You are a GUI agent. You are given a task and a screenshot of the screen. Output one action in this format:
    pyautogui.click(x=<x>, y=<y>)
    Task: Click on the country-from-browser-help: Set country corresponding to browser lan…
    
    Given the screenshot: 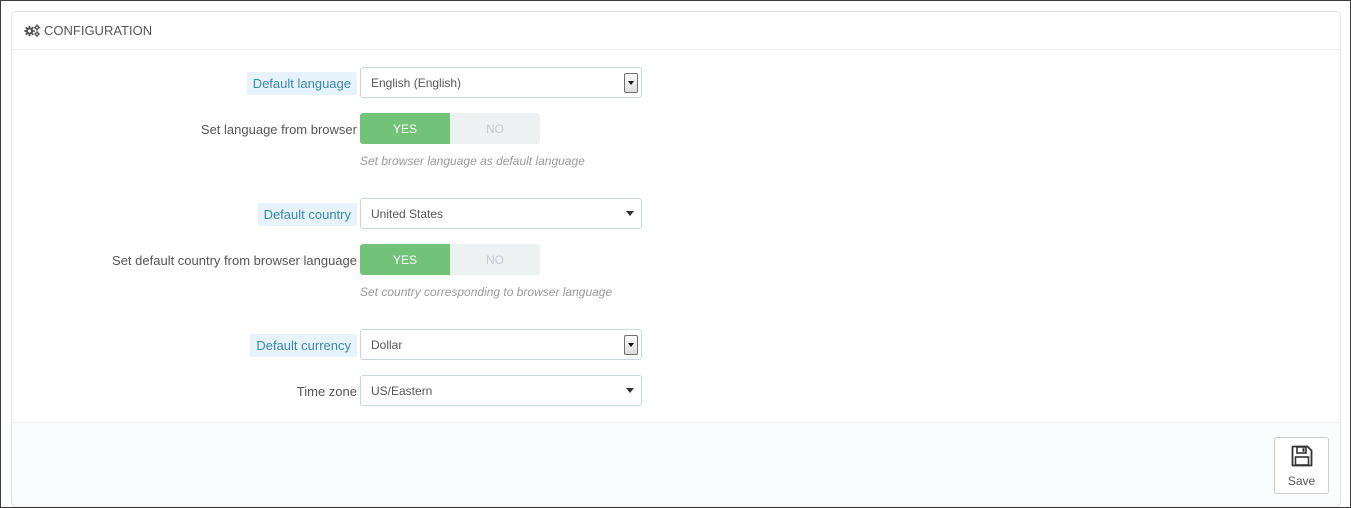 What is the action you would take?
    pyautogui.click(x=486, y=292)
    